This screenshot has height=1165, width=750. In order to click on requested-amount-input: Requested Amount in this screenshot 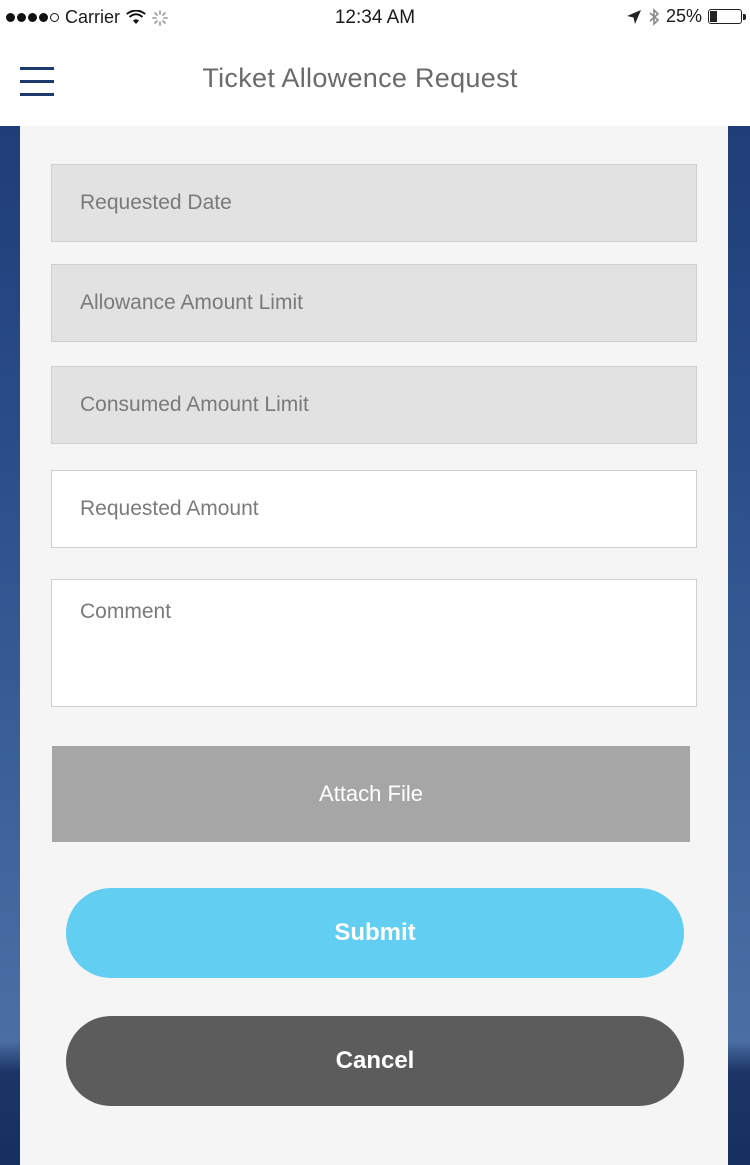, I will do `click(374, 509)`.